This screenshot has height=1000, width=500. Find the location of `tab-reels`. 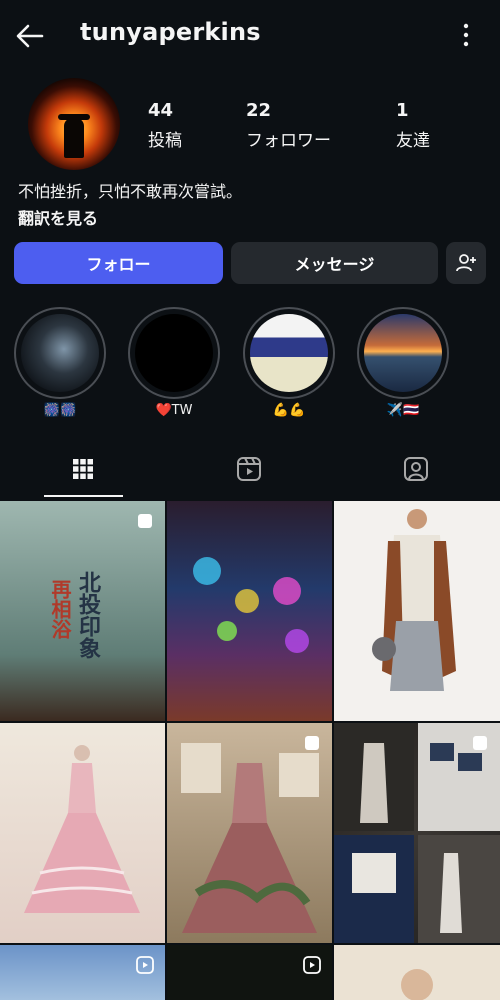

tab-reels is located at coordinates (249, 469).